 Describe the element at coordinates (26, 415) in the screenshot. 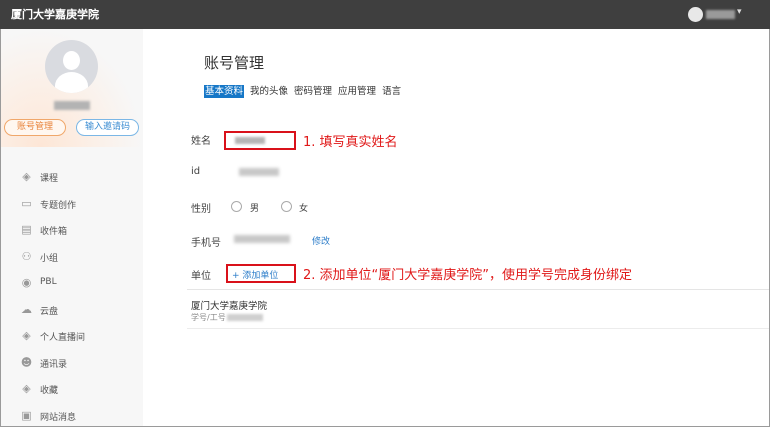

I see `message-icon: ▣` at that location.